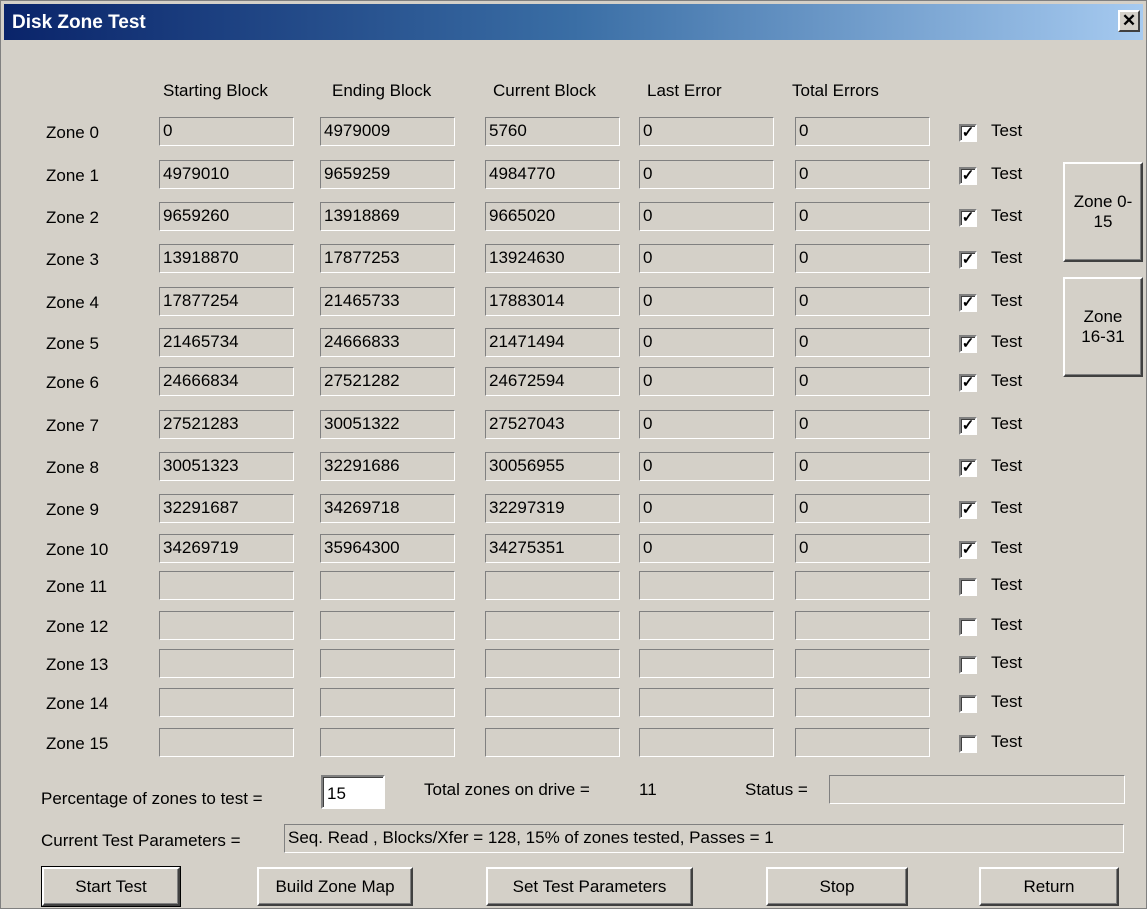 This screenshot has height=909, width=1147. What do you see at coordinates (552, 548) in the screenshot?
I see `current-block-field: 34275351` at bounding box center [552, 548].